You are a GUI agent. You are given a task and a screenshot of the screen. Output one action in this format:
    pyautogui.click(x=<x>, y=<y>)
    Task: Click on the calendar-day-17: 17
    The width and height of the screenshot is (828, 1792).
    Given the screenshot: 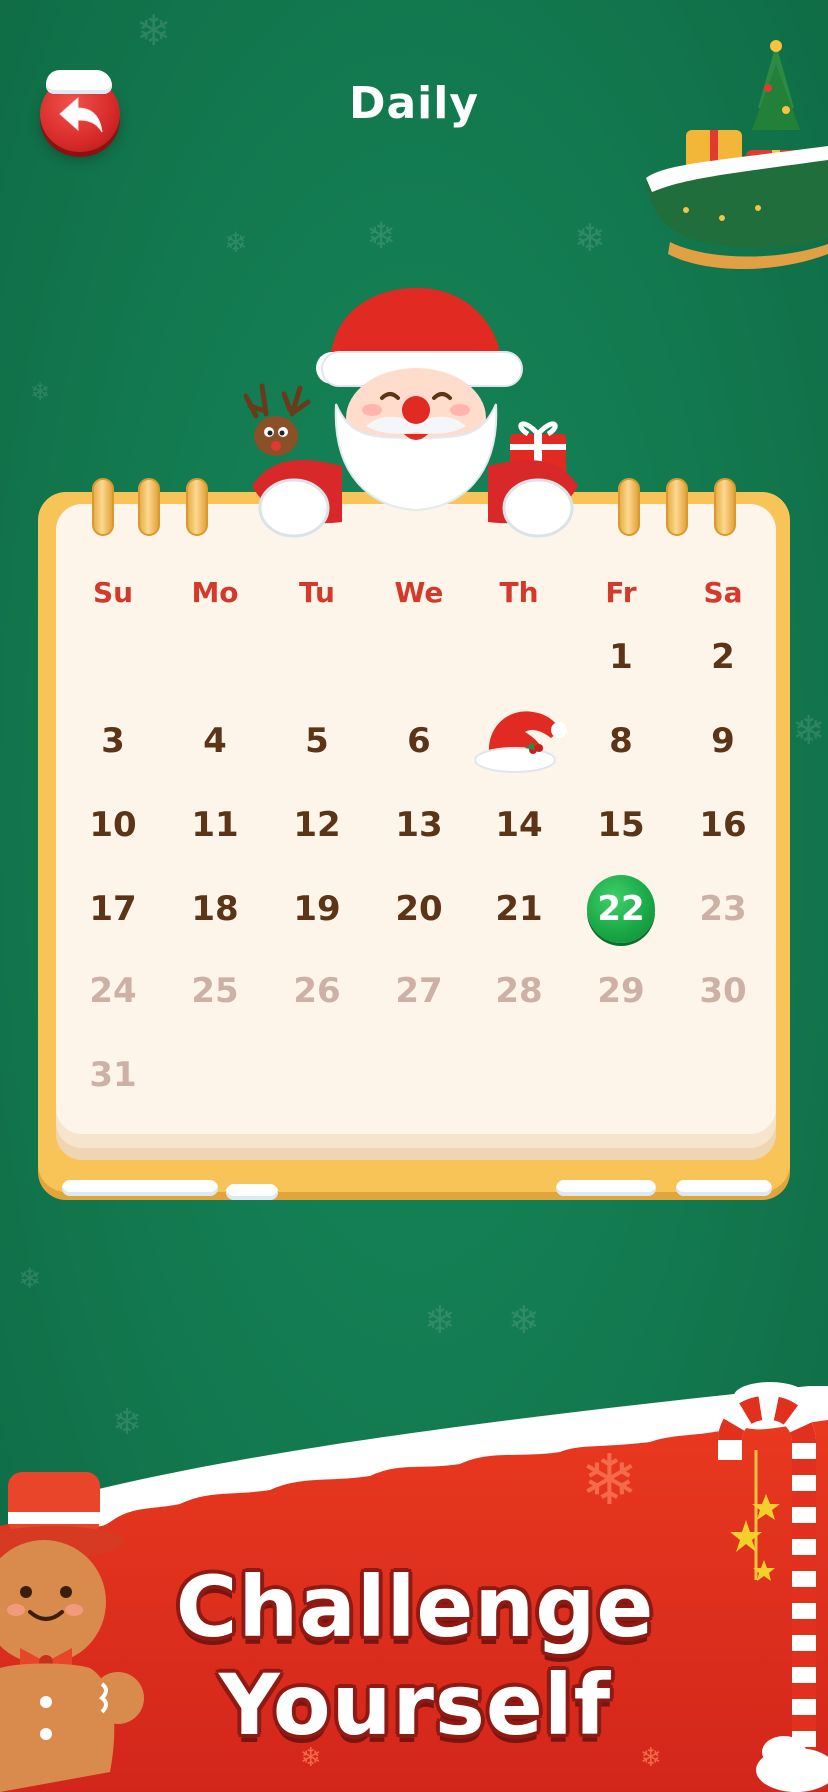 What is the action you would take?
    pyautogui.click(x=113, y=909)
    